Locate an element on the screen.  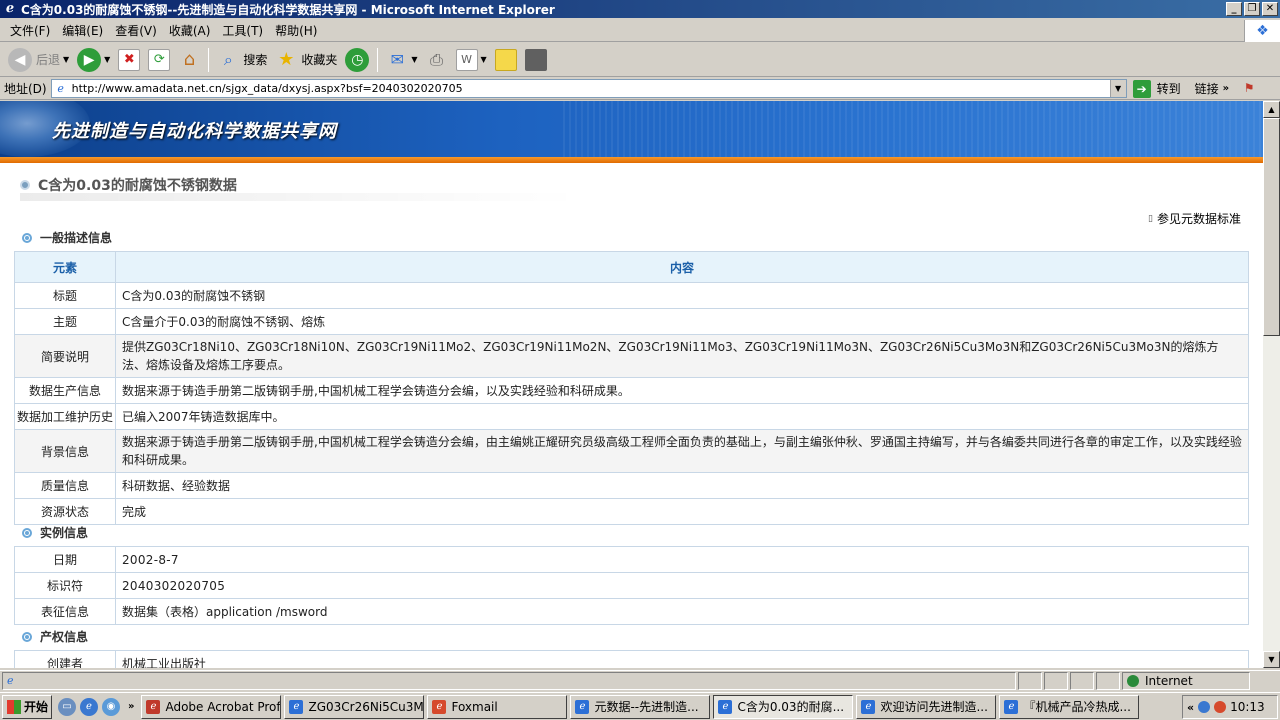
note-button is located at coordinates (506, 60).